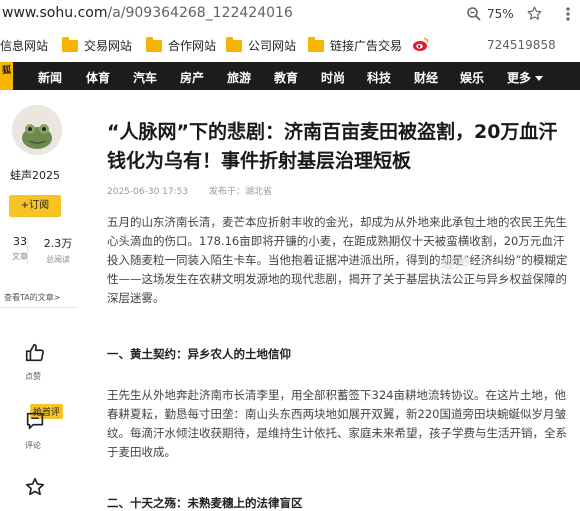  I want to click on nav-item-fashion: 时尚, so click(333, 77).